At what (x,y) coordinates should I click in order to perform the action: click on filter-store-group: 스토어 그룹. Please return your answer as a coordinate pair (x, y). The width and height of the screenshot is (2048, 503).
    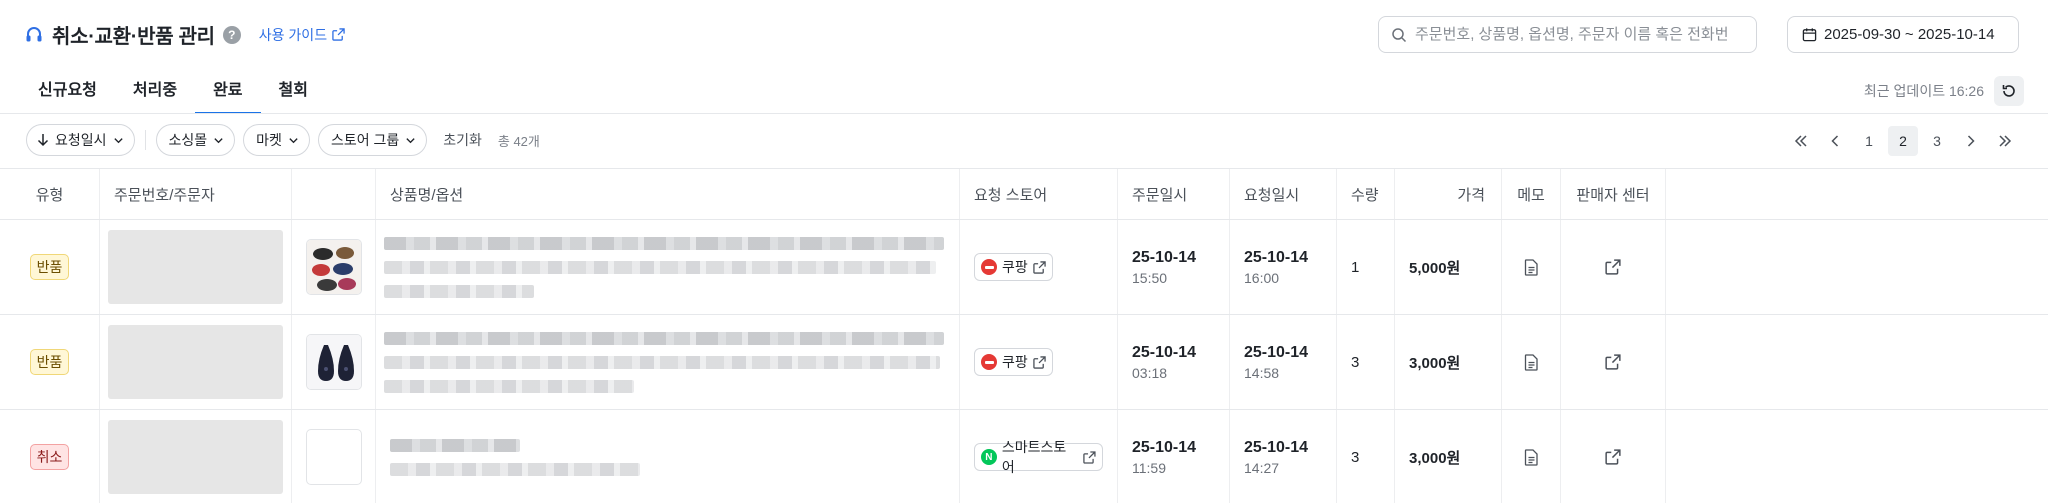
    Looking at the image, I should click on (372, 140).